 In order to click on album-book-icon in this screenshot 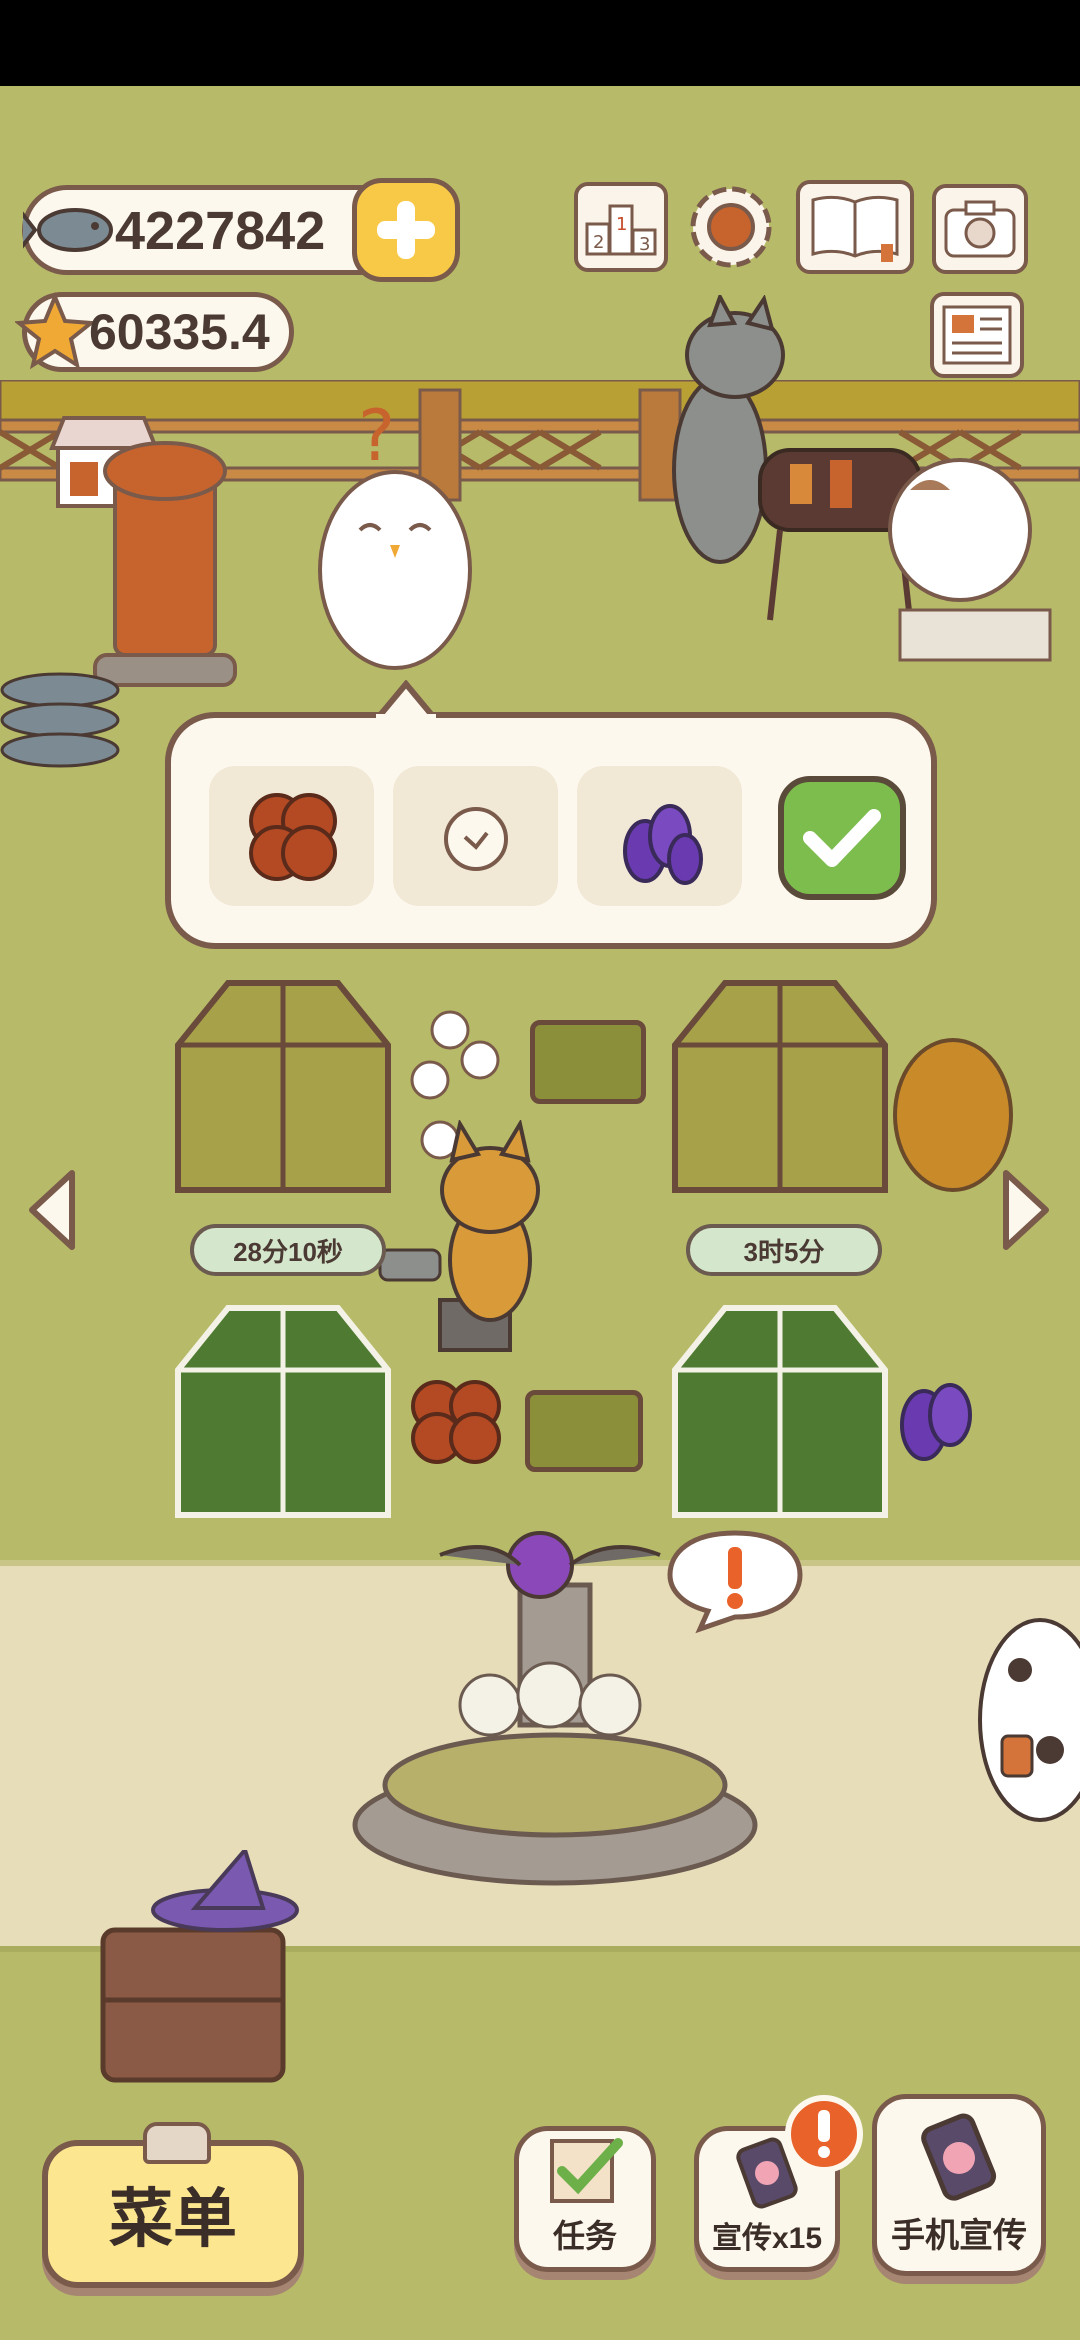, I will do `click(855, 228)`.